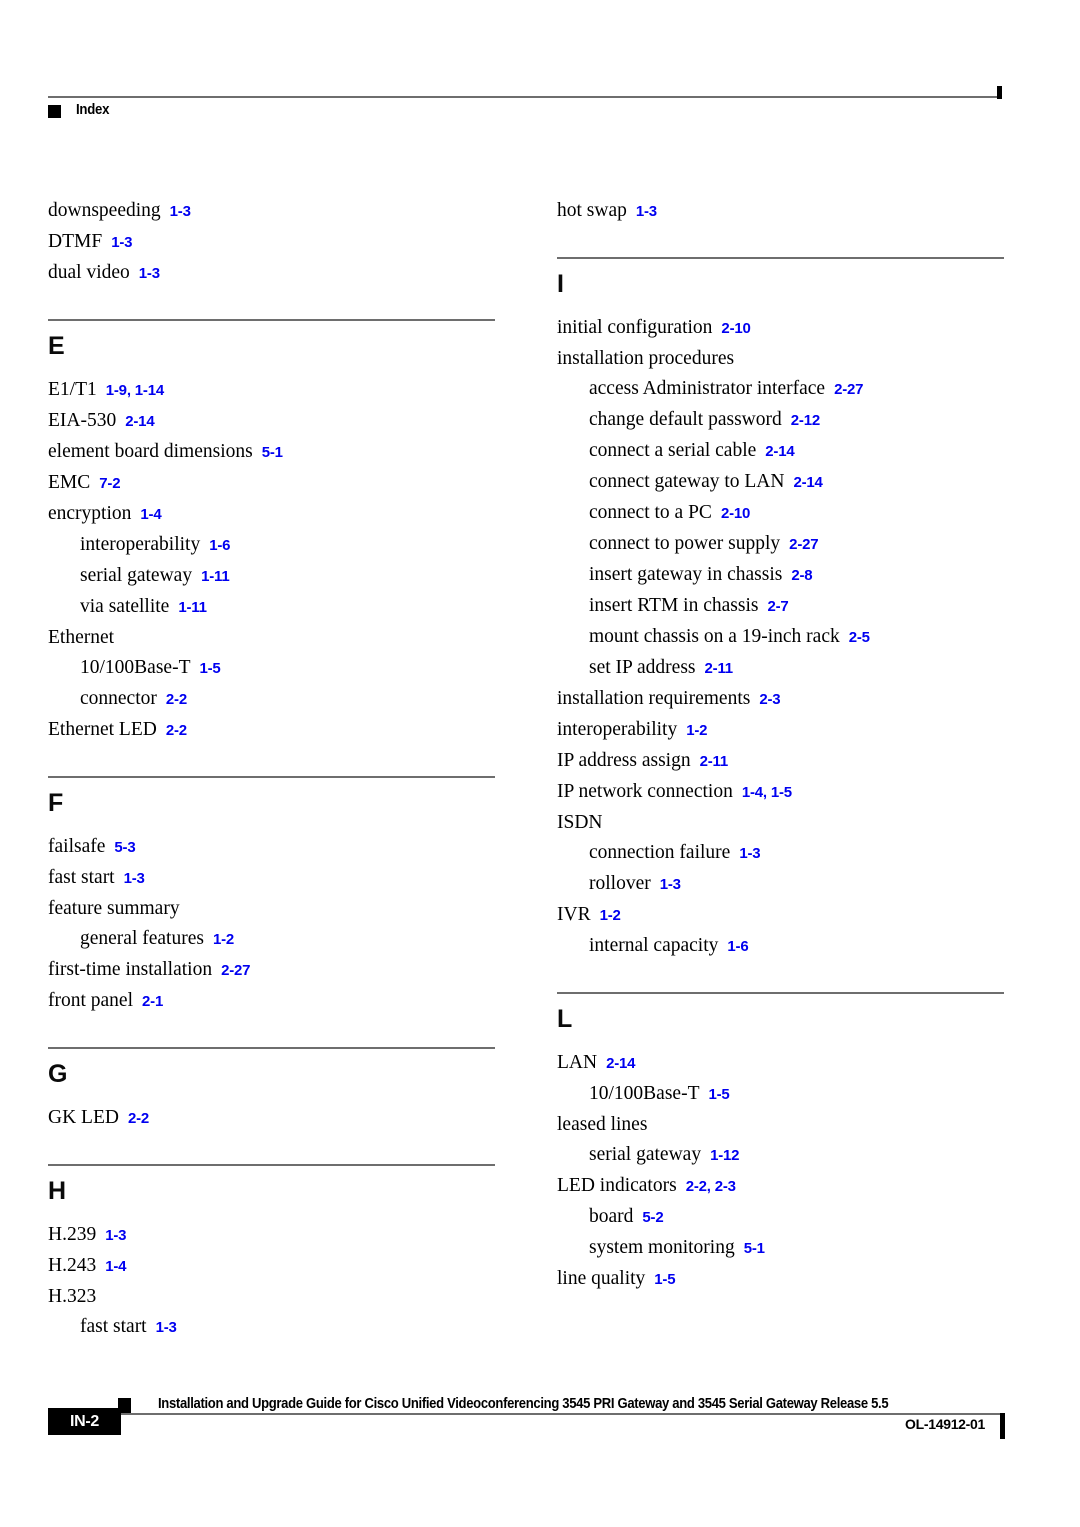 The width and height of the screenshot is (1080, 1527). I want to click on index-subentry: serial gateway 1-11, so click(275, 576).